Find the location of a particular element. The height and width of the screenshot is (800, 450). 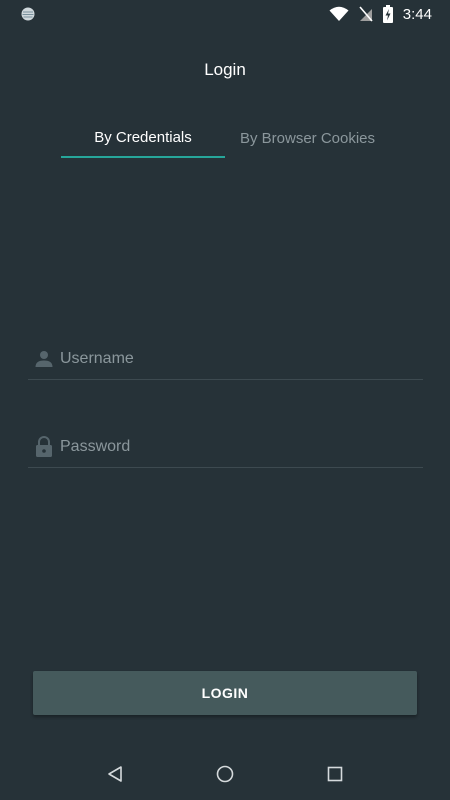

no-sim-icon is located at coordinates (366, 14).